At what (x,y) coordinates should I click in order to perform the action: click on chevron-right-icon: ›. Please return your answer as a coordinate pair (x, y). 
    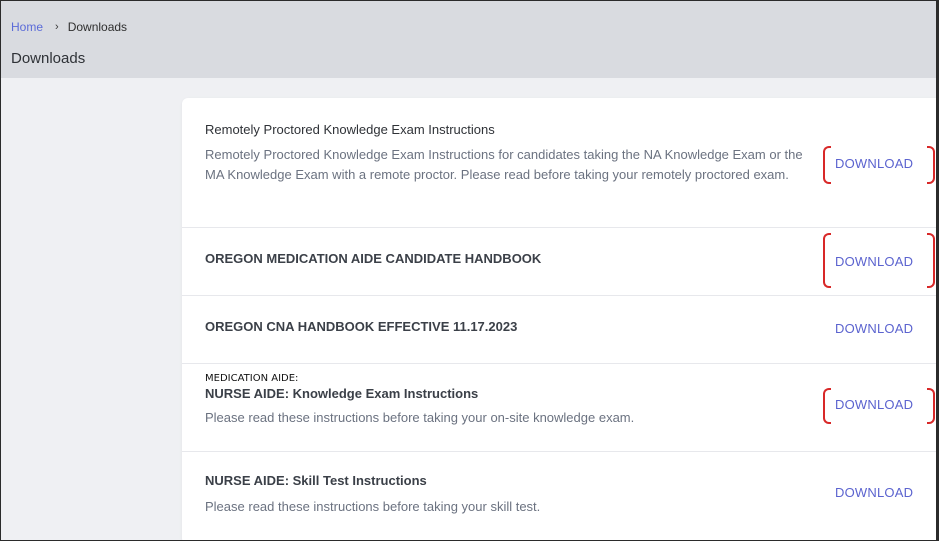
    Looking at the image, I should click on (57, 27).